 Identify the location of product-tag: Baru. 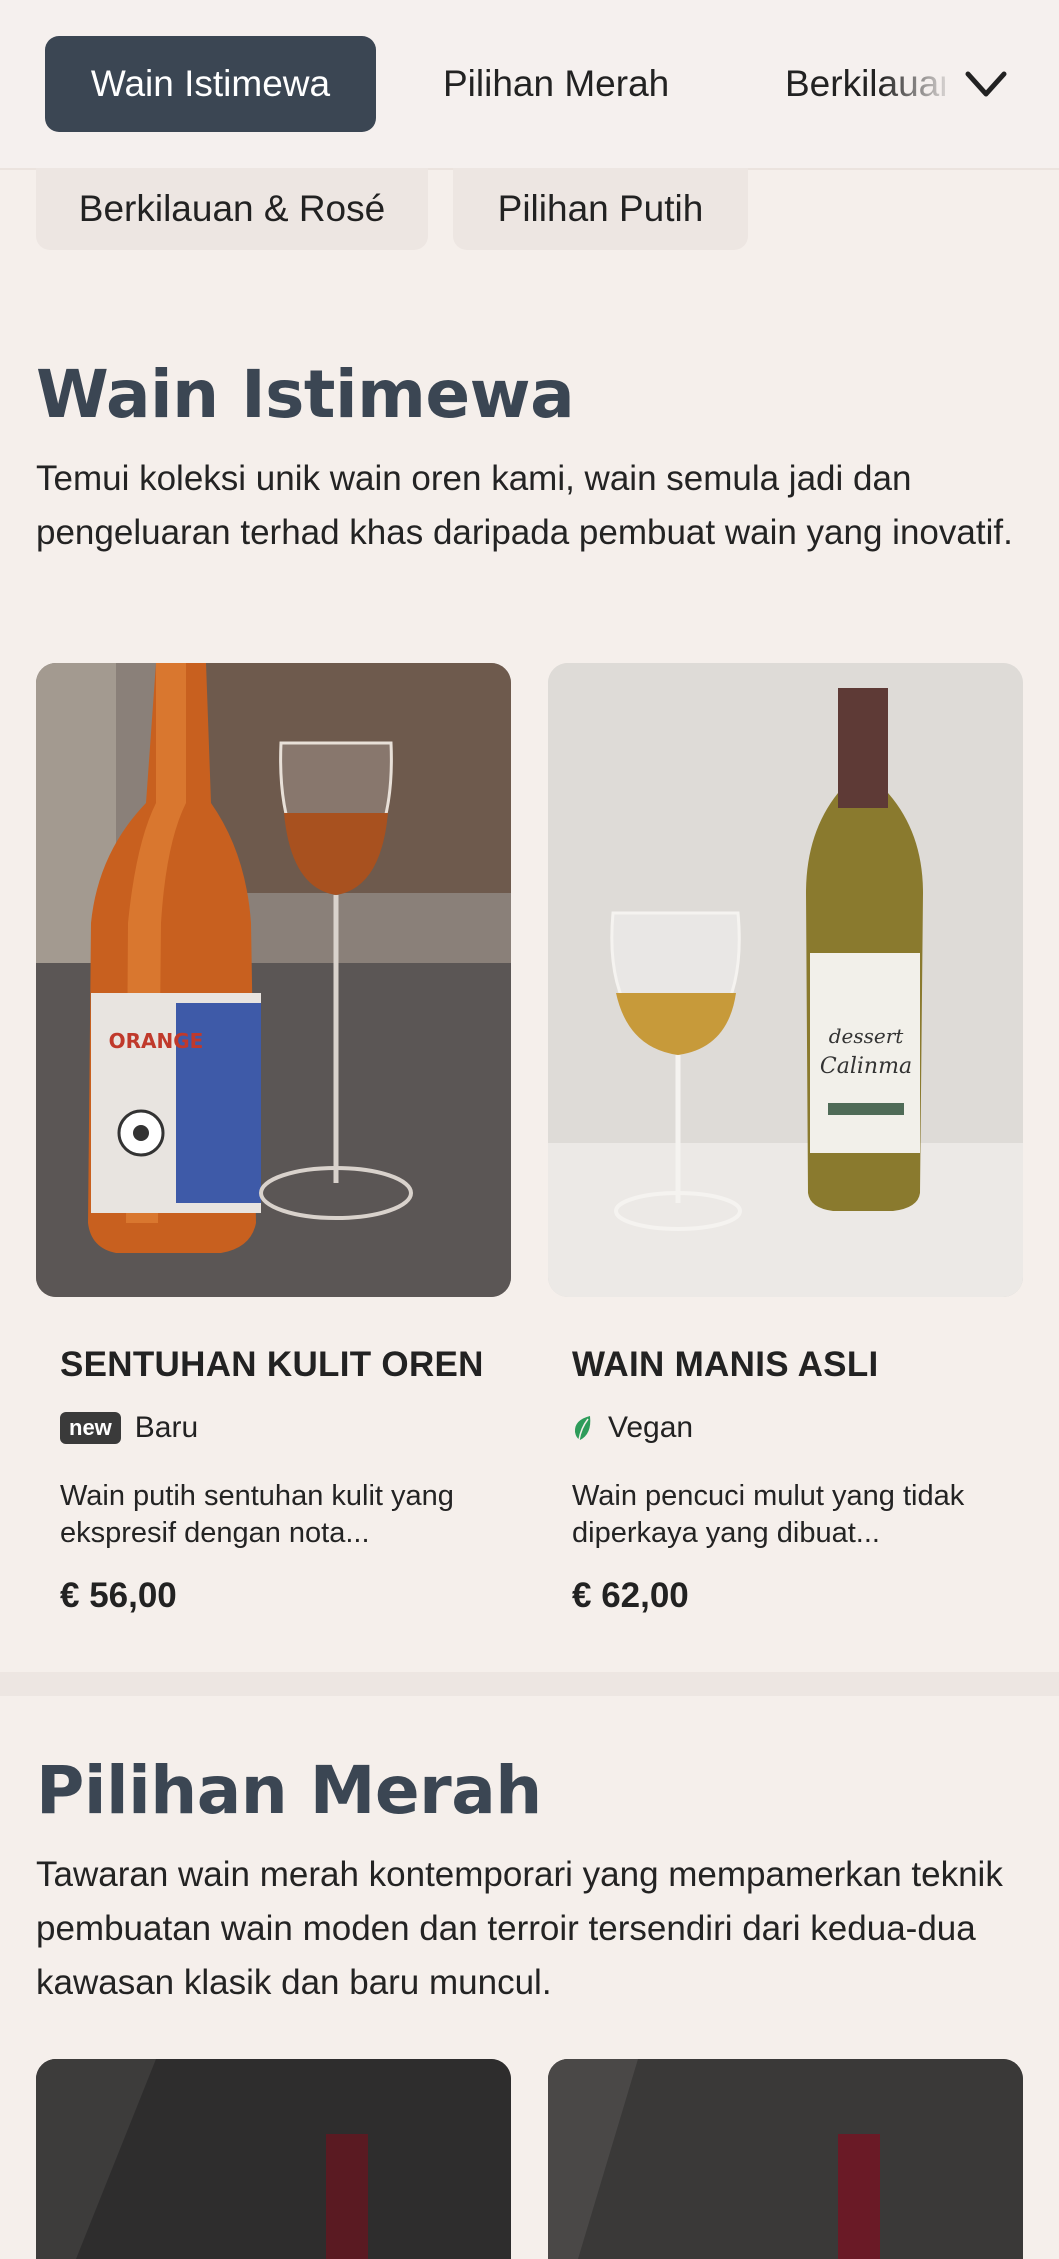
(166, 1427).